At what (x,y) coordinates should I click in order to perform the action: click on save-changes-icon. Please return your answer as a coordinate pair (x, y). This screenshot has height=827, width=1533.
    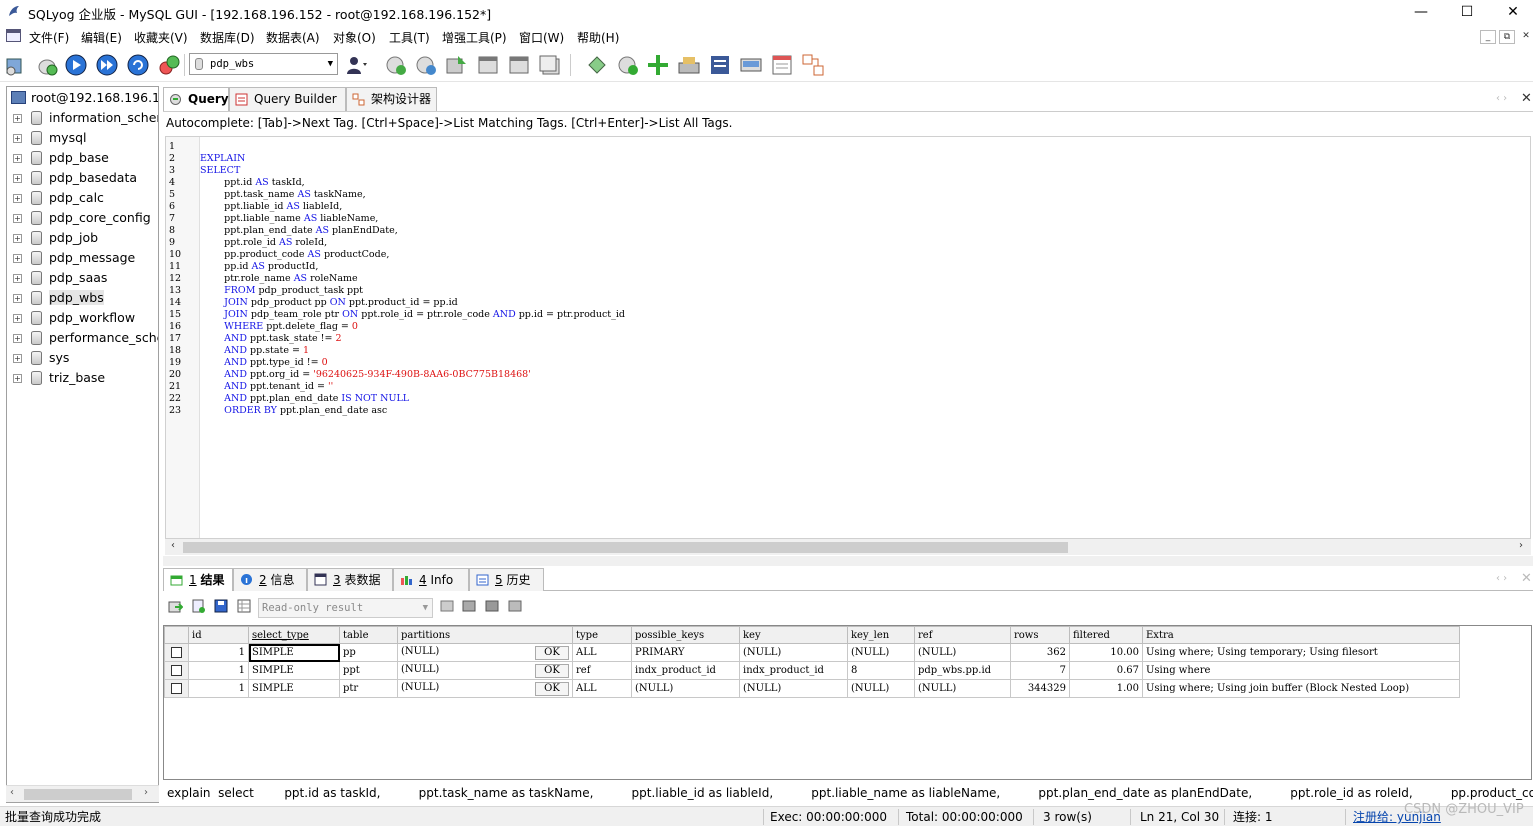
    Looking at the image, I should click on (492, 606).